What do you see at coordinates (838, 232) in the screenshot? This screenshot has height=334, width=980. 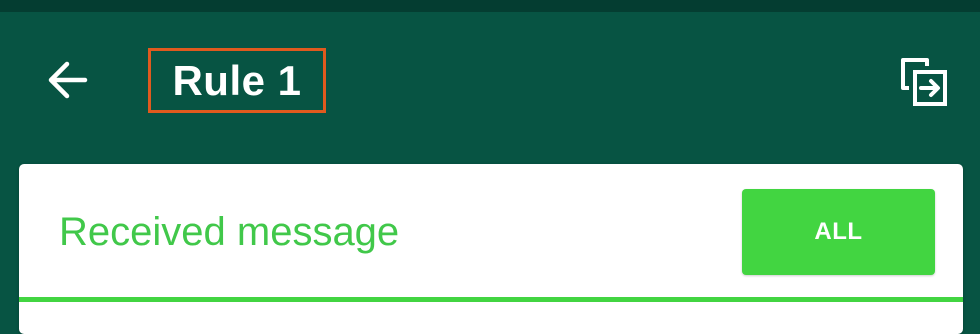 I see `all-button: ALL` at bounding box center [838, 232].